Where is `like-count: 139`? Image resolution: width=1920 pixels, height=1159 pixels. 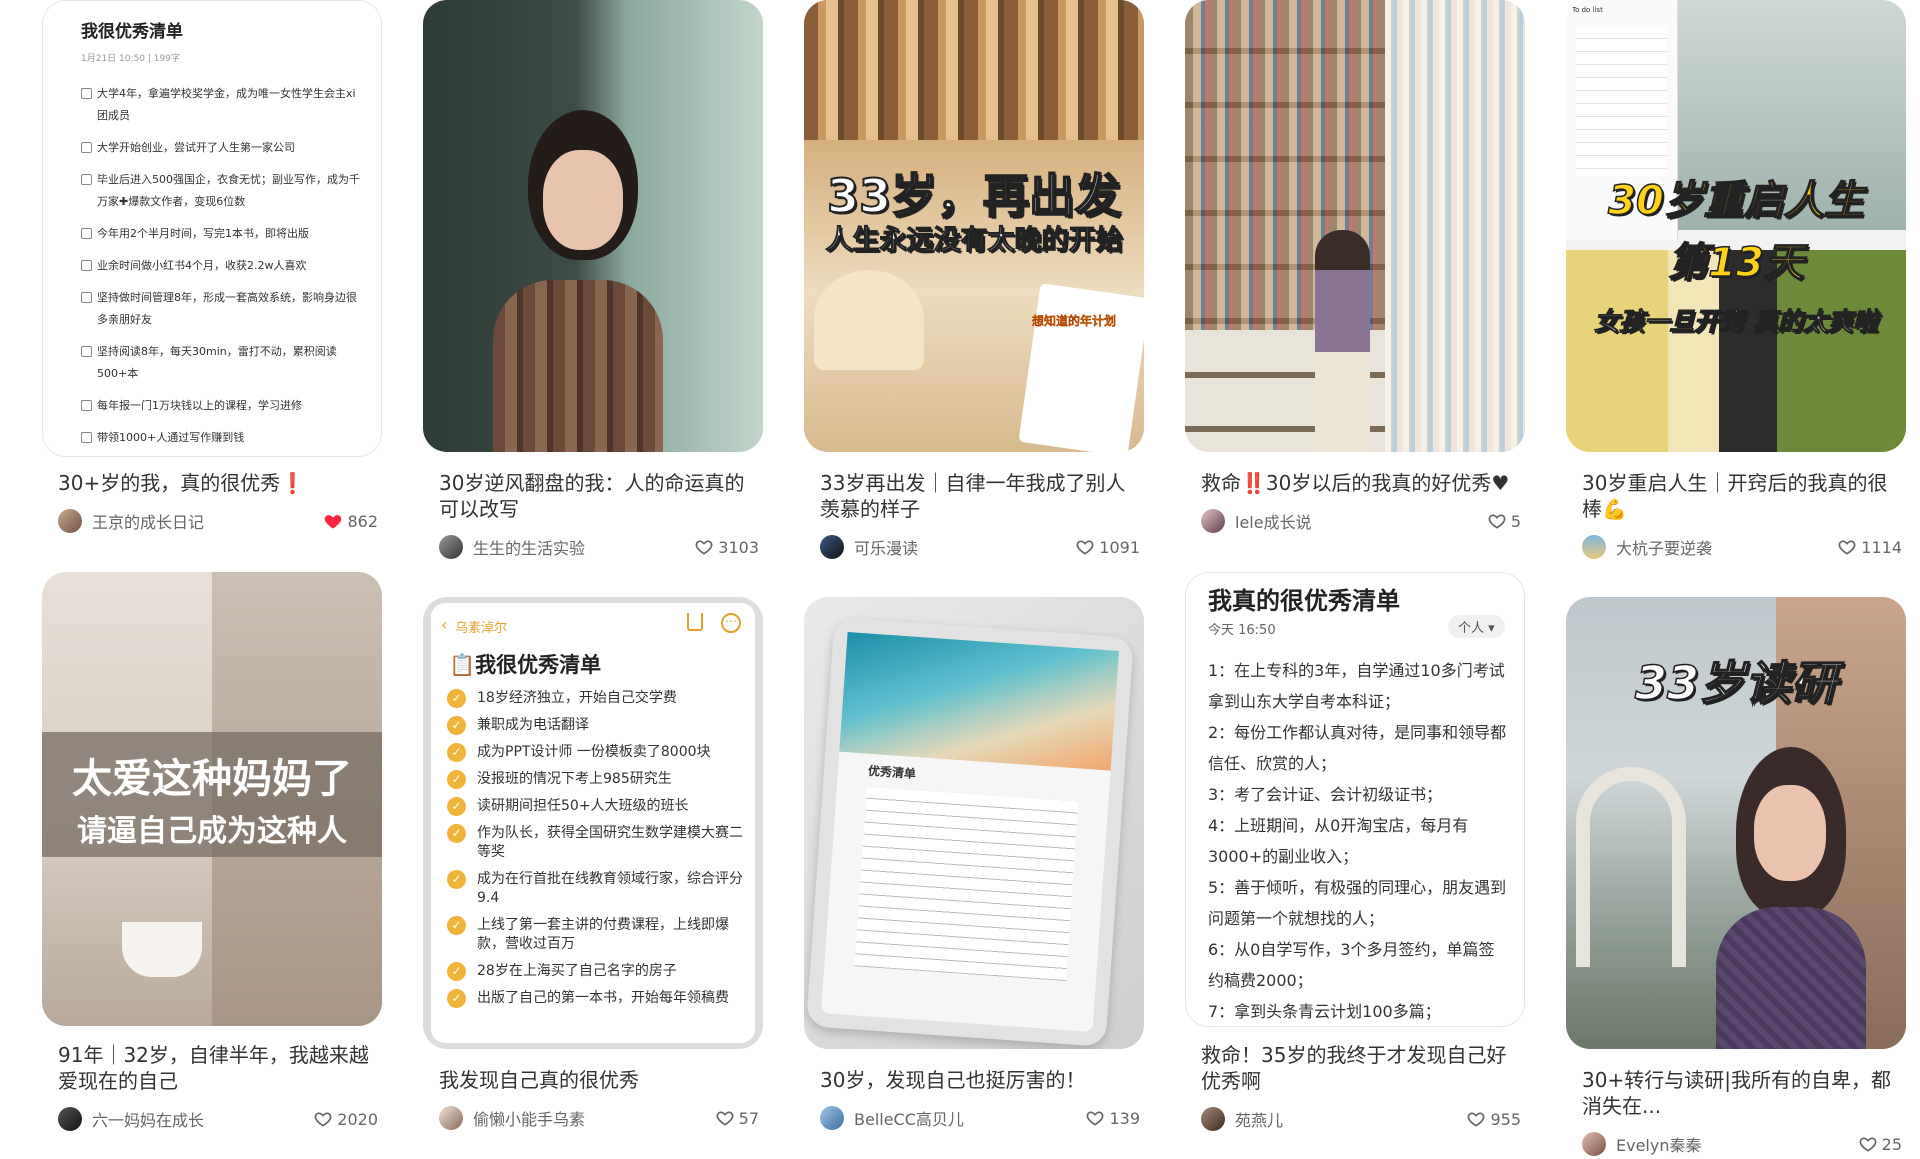
like-count: 139 is located at coordinates (1124, 1118).